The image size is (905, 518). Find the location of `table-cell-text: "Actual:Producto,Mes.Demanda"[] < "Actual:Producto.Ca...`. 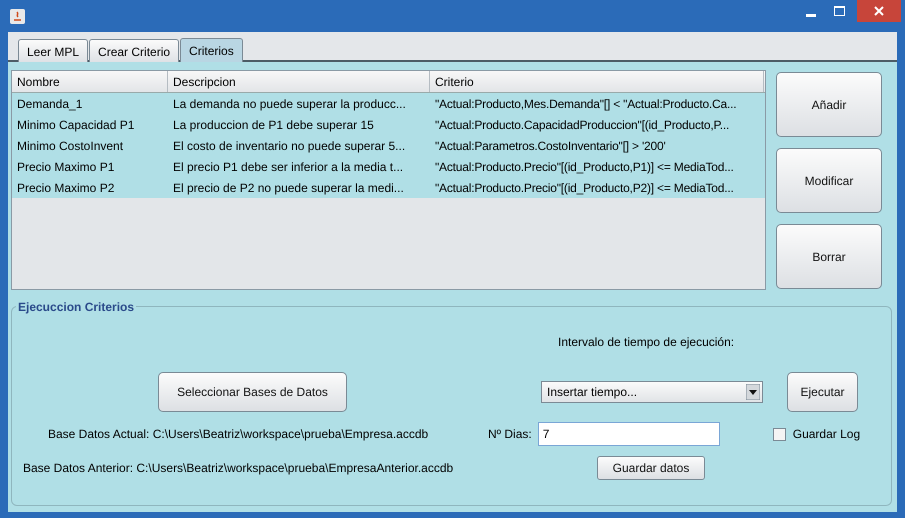

table-cell-text: "Actual:Producto,Mes.Demanda"[] < "Actual:Producto.Ca... is located at coordinates (586, 104).